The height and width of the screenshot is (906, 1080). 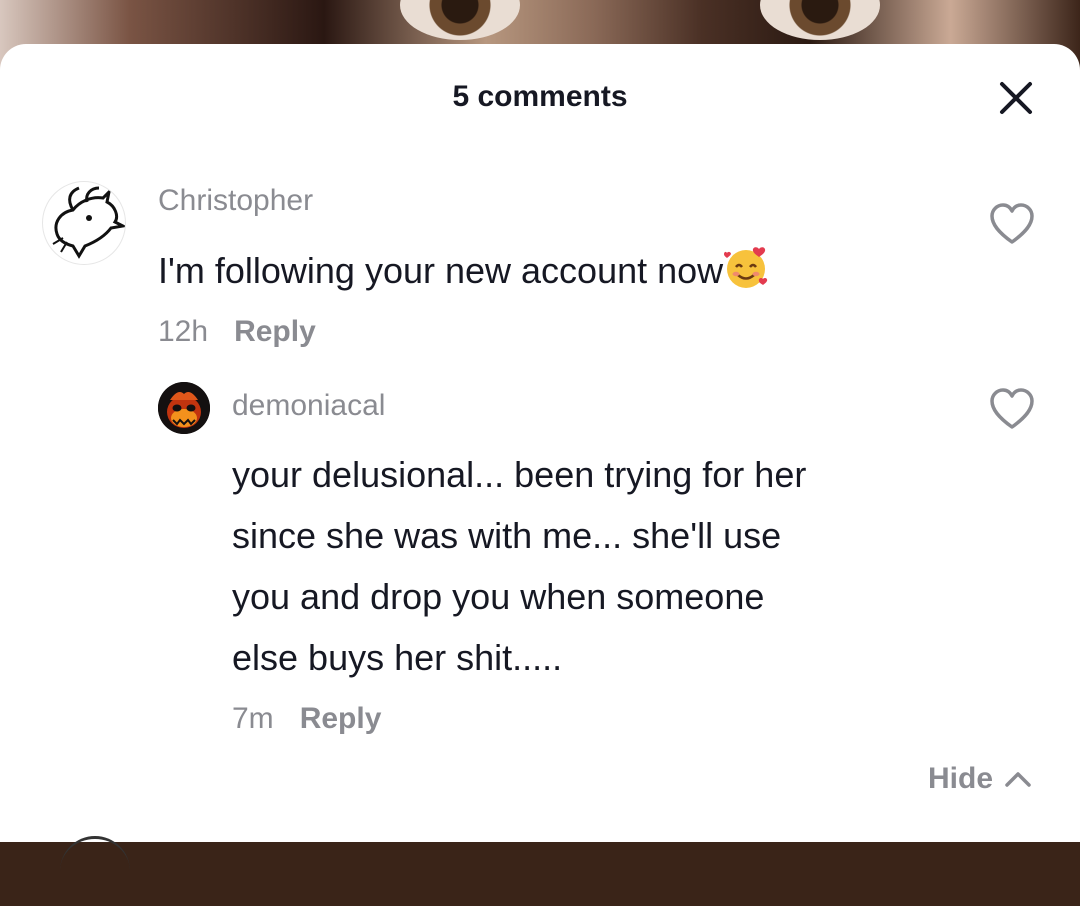 I want to click on avatar-christopher, so click(x=84, y=223).